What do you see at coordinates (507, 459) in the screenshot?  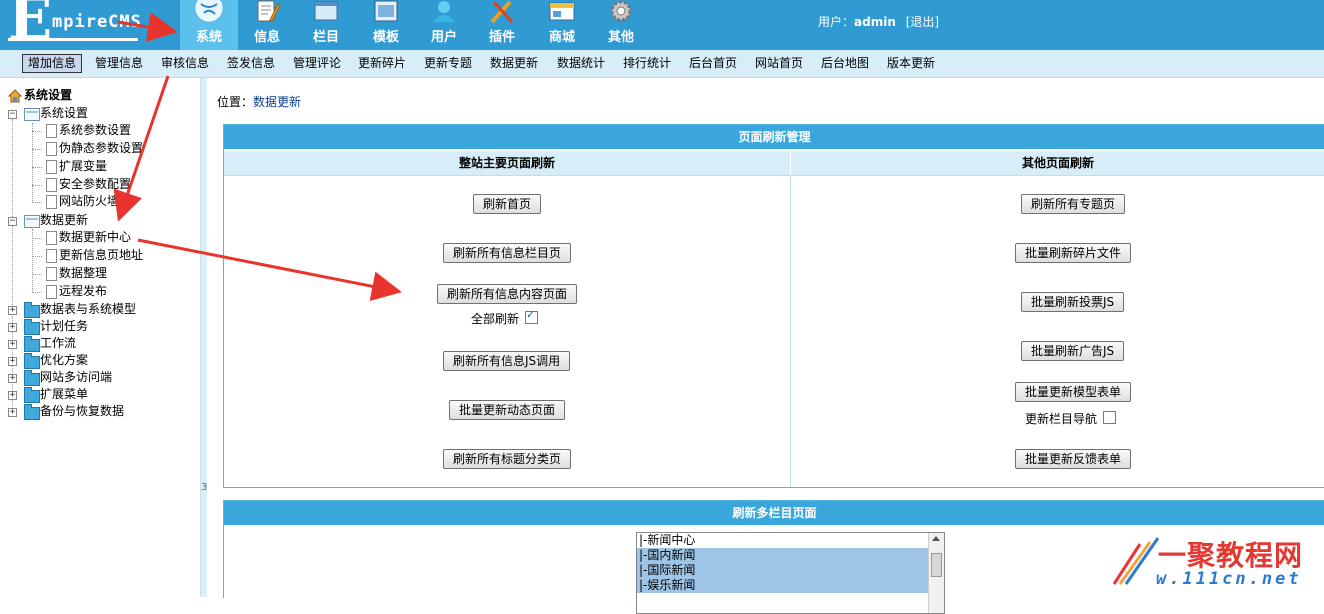 I see `refresh-title-category-button: 刷新所有标题分类页` at bounding box center [507, 459].